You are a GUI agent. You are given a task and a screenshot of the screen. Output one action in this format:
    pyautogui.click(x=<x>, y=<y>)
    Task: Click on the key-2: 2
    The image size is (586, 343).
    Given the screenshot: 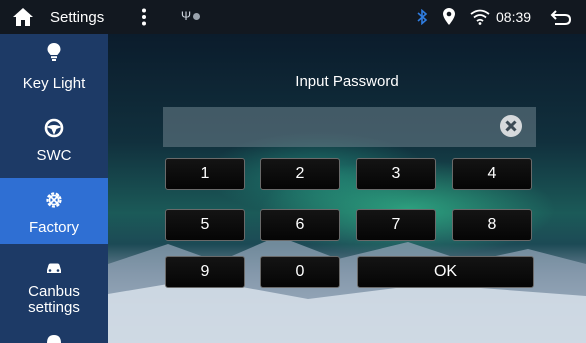 What is the action you would take?
    pyautogui.click(x=300, y=174)
    